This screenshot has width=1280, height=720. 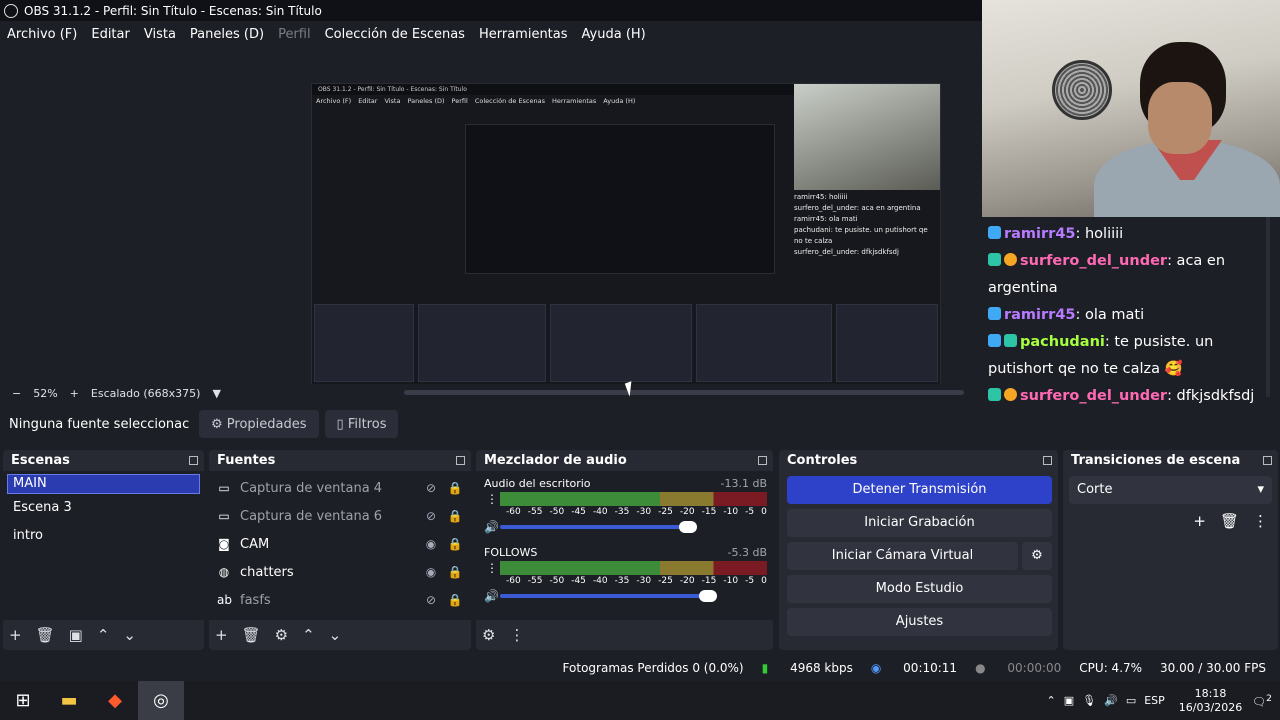 What do you see at coordinates (1268, 307) in the screenshot?
I see `chat-scrollbar` at bounding box center [1268, 307].